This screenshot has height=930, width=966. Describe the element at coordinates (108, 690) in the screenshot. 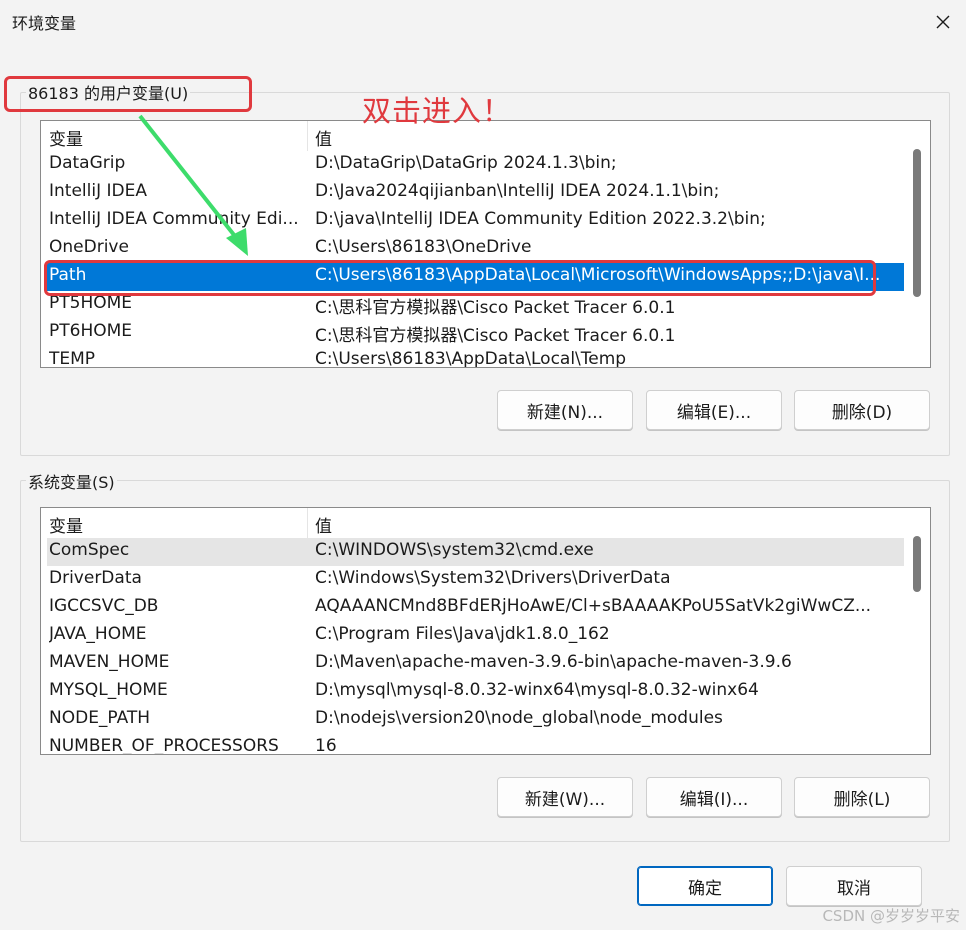

I see `variable-name-cell: MYSQL_HOME` at that location.